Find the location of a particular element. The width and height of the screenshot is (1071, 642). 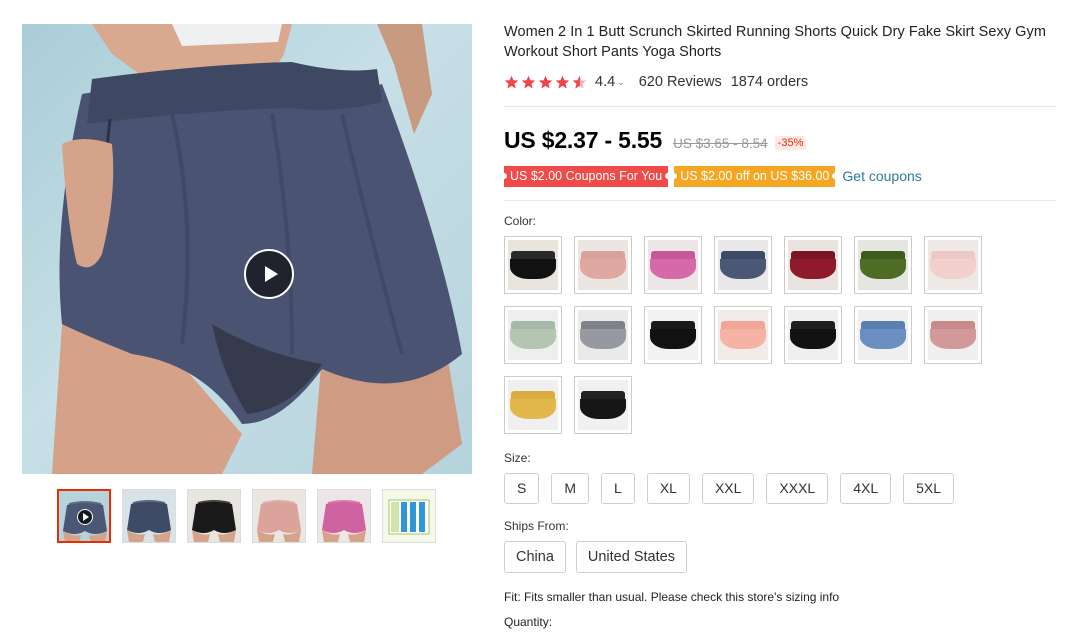

size-options: S M L XL XXL XXXL 4XL 5XL is located at coordinates (780, 488).